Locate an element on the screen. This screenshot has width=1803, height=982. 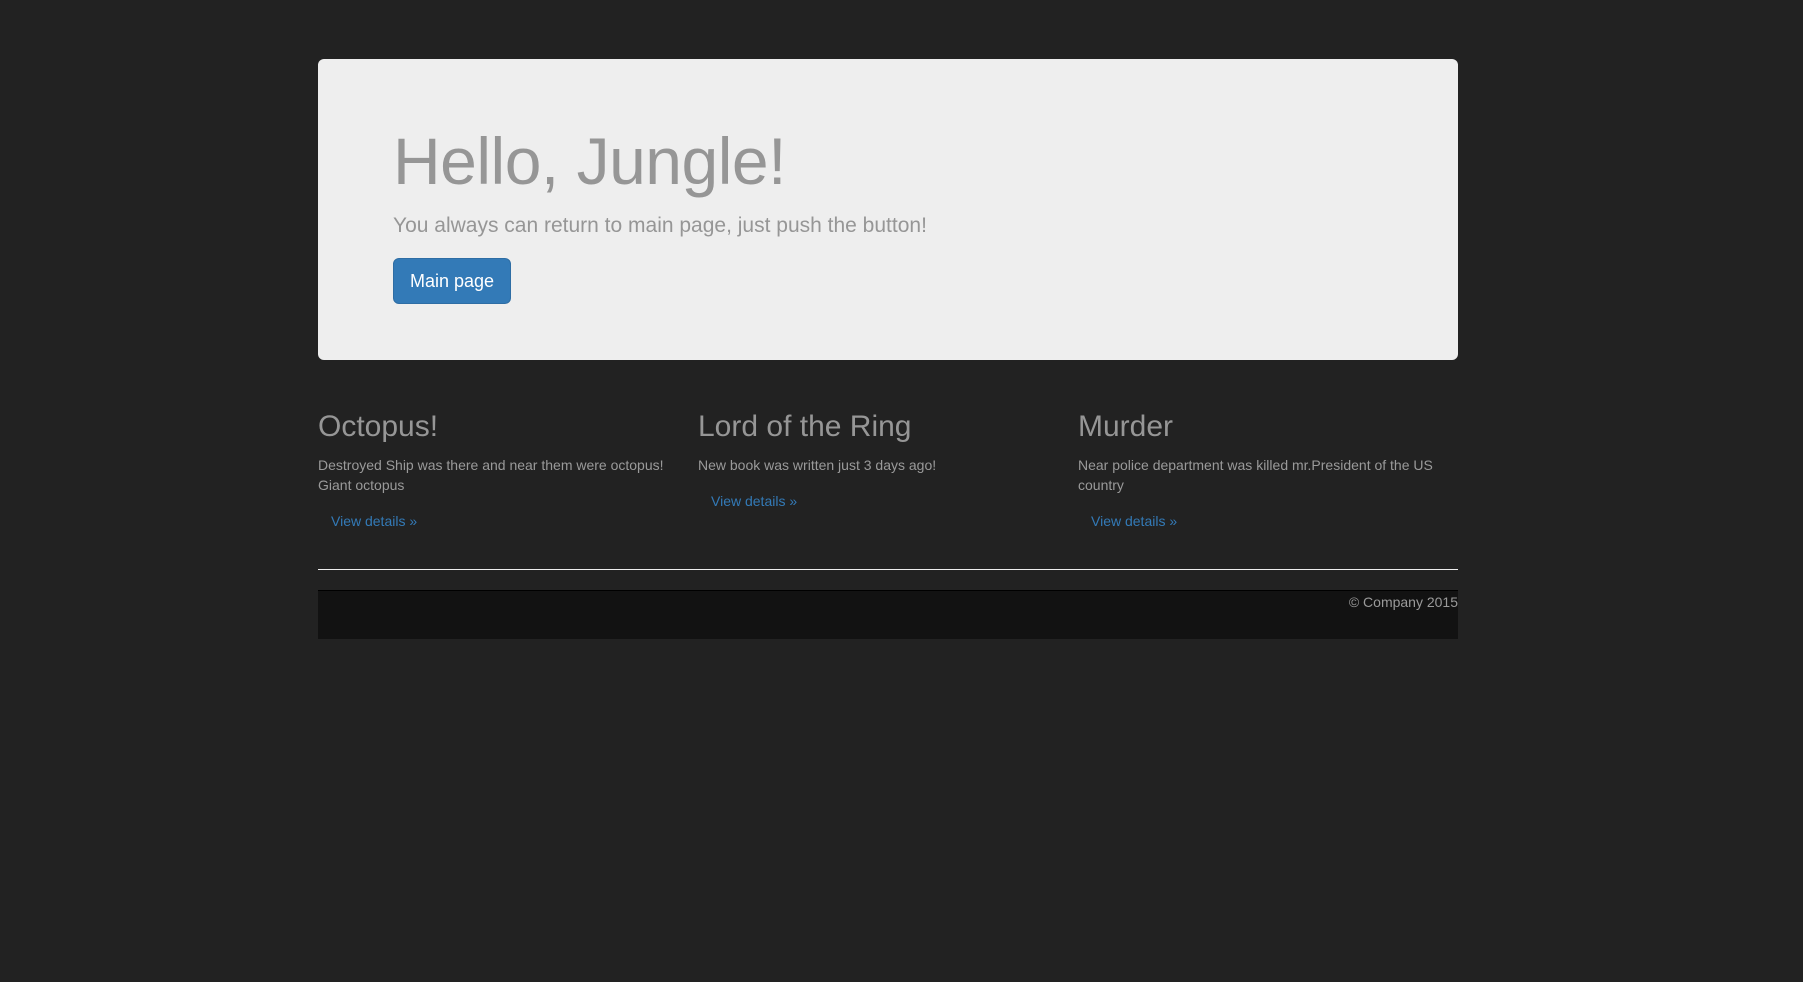
page-title: Hello, Jungle! is located at coordinates (589, 161).